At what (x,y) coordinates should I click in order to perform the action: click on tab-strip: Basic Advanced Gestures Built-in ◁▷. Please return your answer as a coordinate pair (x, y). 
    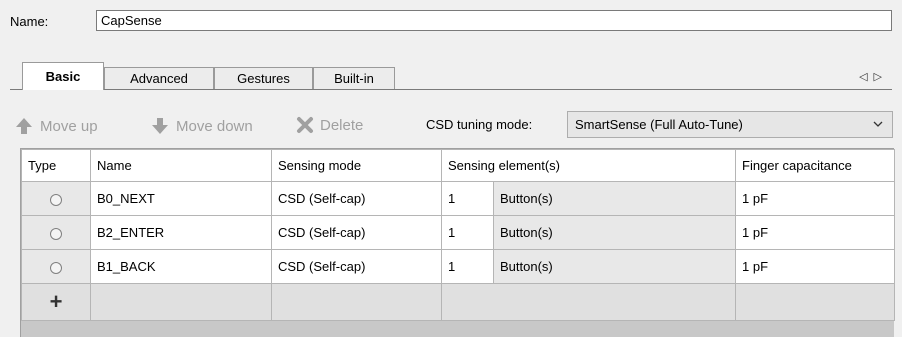
    Looking at the image, I should click on (451, 73).